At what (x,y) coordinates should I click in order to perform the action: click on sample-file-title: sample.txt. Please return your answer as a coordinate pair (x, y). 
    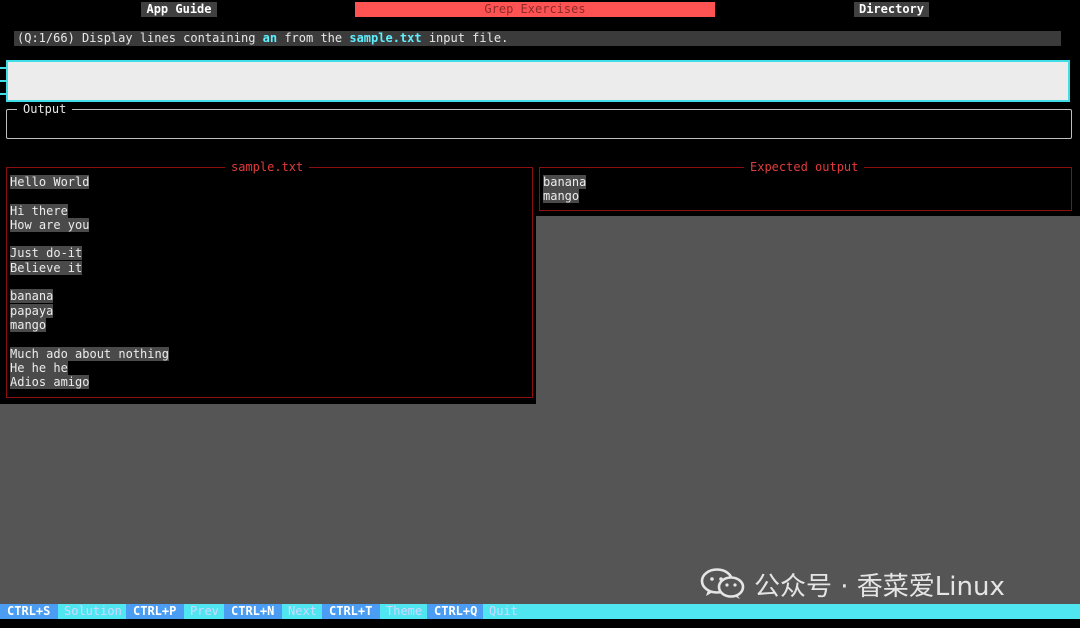
    Looking at the image, I should click on (267, 167).